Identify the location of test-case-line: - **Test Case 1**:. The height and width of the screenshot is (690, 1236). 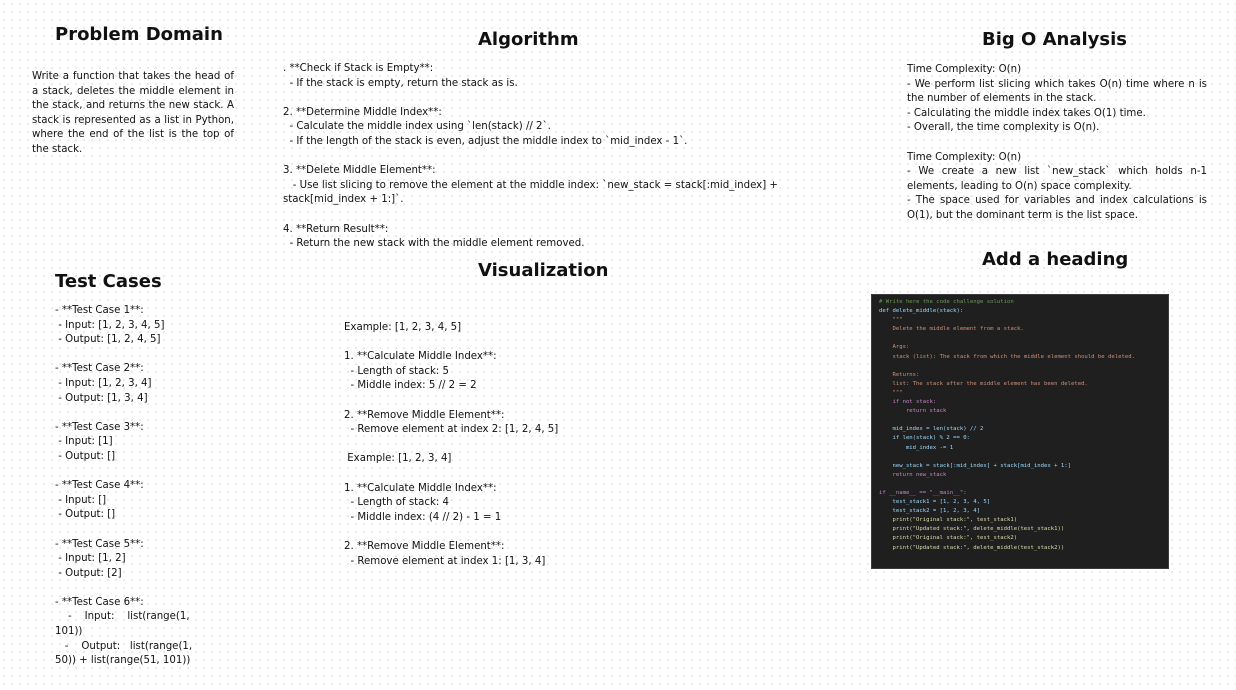
(99, 310).